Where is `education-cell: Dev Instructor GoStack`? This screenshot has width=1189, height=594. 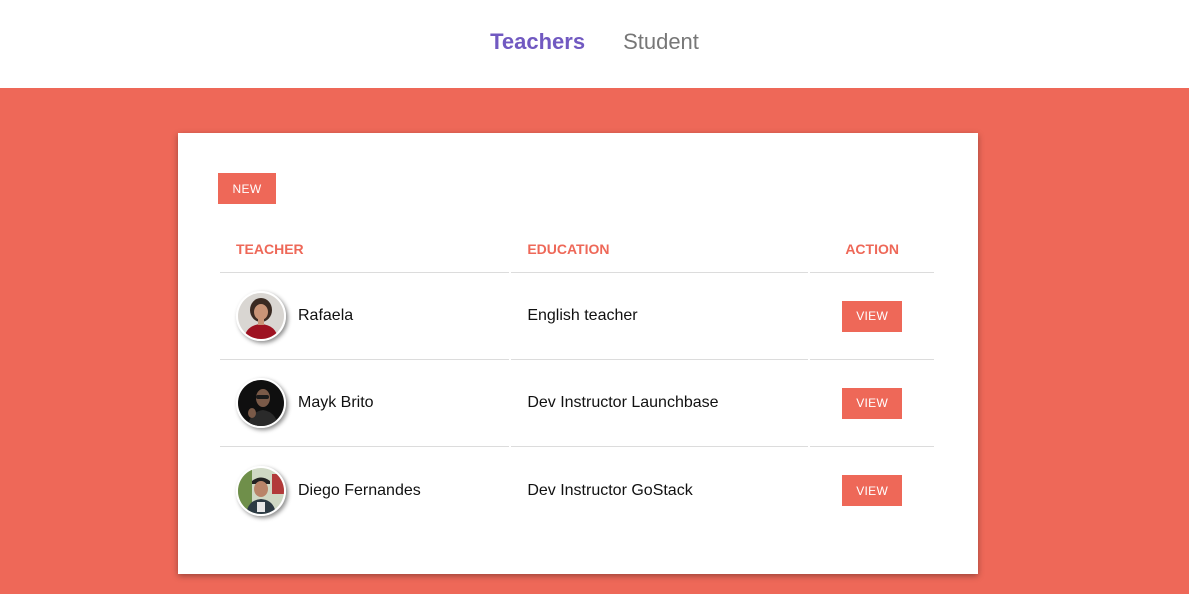
education-cell: Dev Instructor GoStack is located at coordinates (610, 490).